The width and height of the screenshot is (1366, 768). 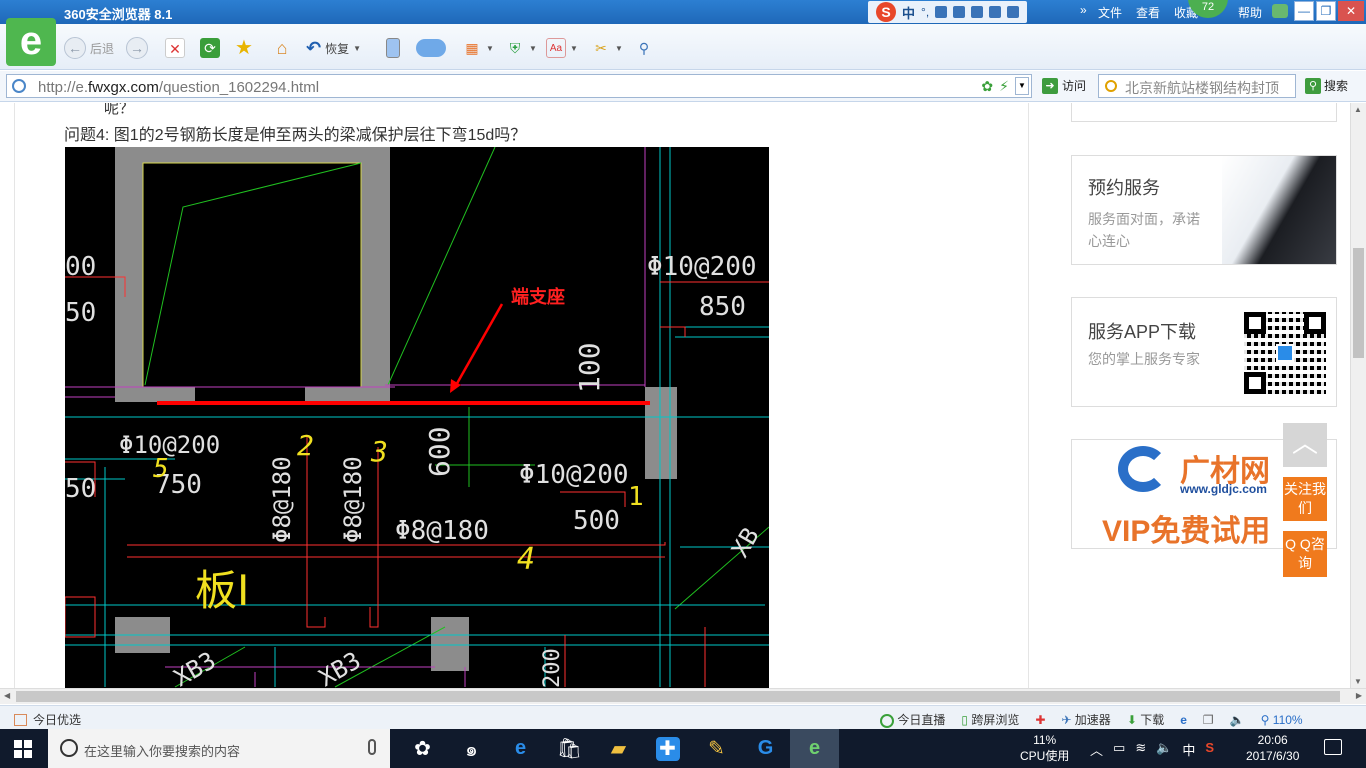 What do you see at coordinates (89, 48) in the screenshot?
I see `back-button: ← 后退` at bounding box center [89, 48].